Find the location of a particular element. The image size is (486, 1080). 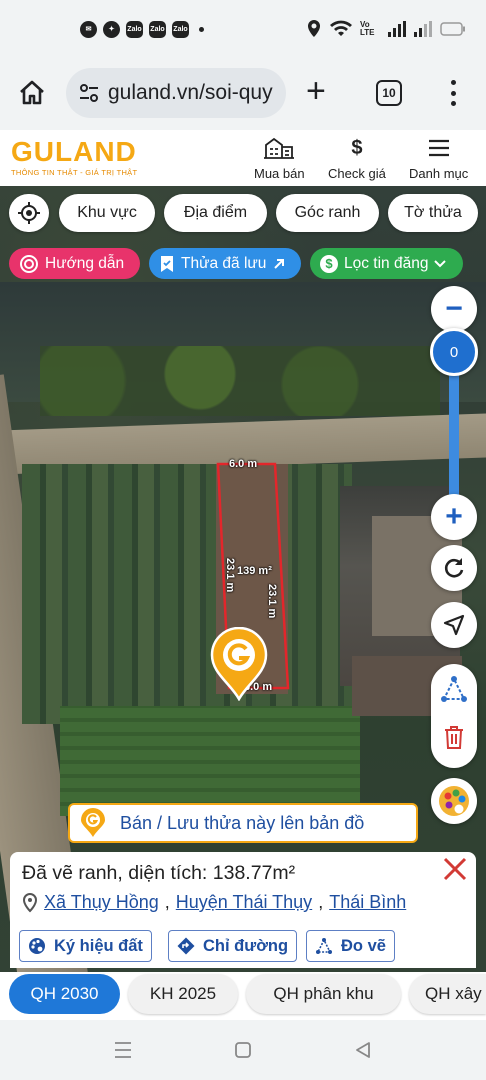

volte-label: Vo LTE is located at coordinates (367, 28).